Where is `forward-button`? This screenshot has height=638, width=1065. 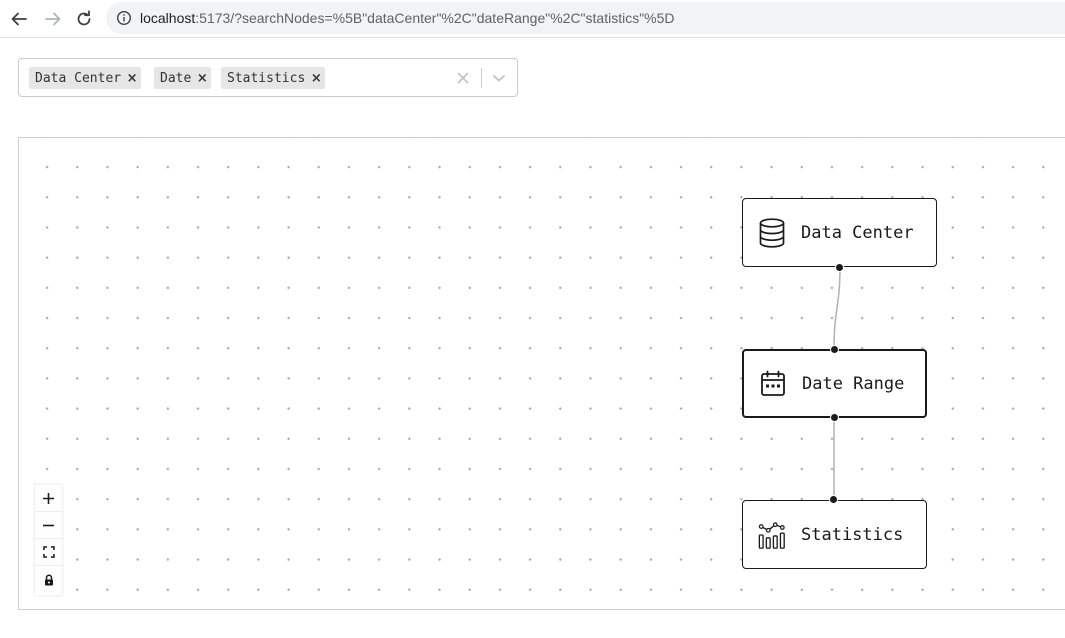
forward-button is located at coordinates (53, 19).